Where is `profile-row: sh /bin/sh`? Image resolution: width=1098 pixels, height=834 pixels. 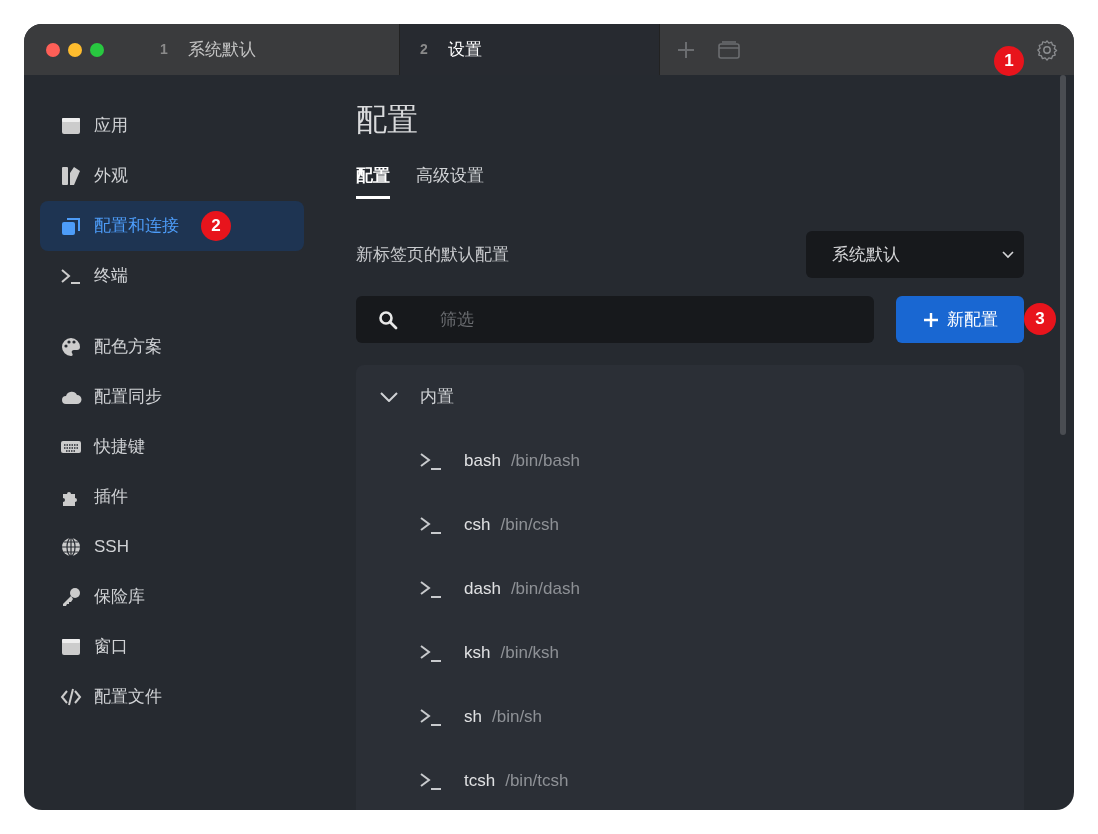 profile-row: sh /bin/sh is located at coordinates (690, 717).